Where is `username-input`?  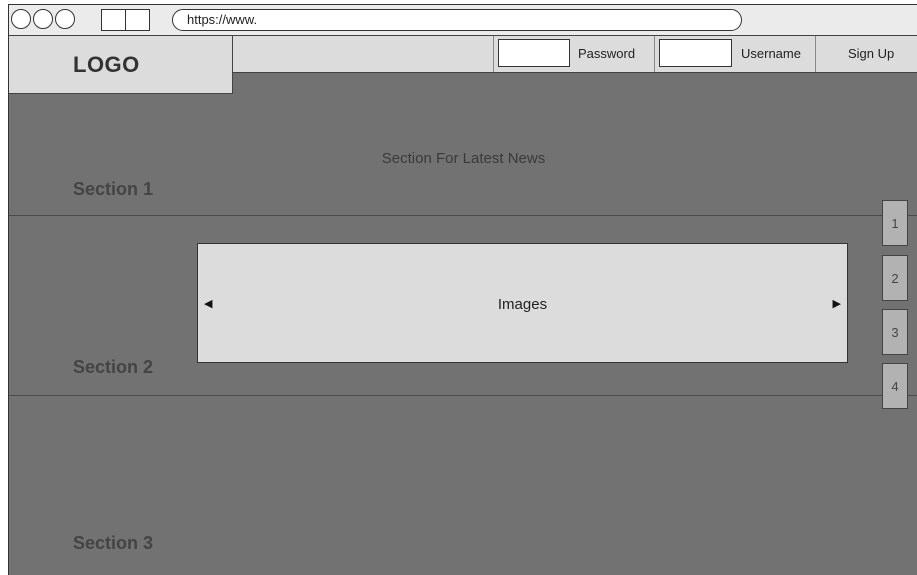 username-input is located at coordinates (695, 53).